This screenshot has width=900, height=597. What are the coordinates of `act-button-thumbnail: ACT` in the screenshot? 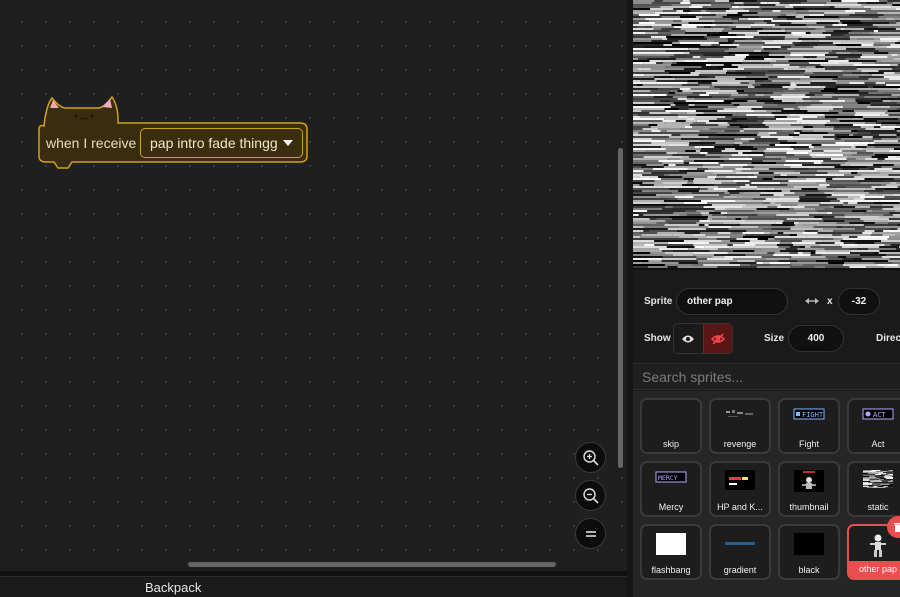 It's located at (878, 414).